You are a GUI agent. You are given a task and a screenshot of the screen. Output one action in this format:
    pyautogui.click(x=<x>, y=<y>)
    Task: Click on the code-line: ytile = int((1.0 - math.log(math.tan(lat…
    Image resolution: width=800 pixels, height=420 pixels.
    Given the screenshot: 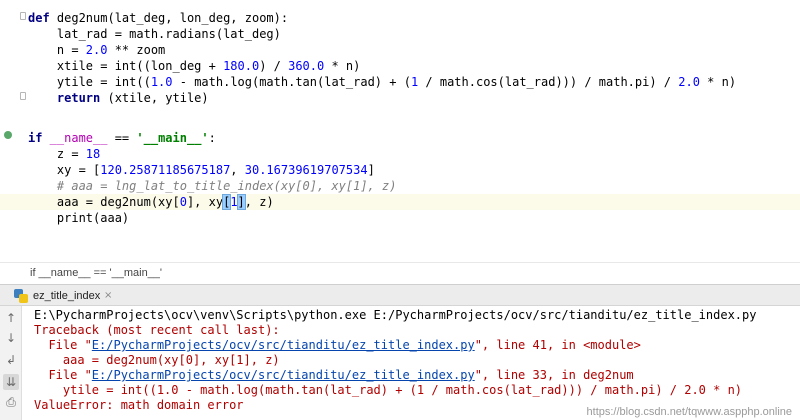 What is the action you would take?
    pyautogui.click(x=382, y=82)
    